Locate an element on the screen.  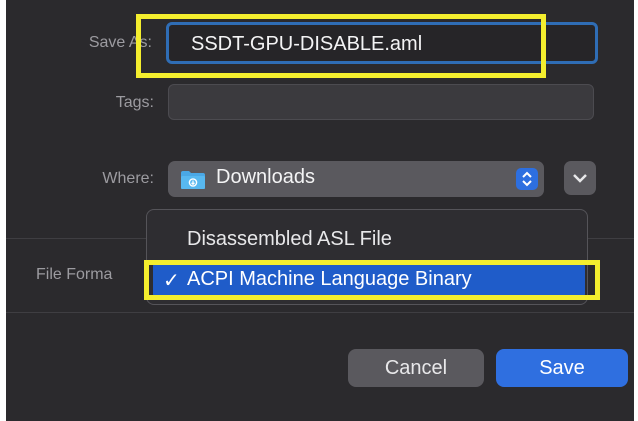
cancel-button: Cancel is located at coordinates (416, 368).